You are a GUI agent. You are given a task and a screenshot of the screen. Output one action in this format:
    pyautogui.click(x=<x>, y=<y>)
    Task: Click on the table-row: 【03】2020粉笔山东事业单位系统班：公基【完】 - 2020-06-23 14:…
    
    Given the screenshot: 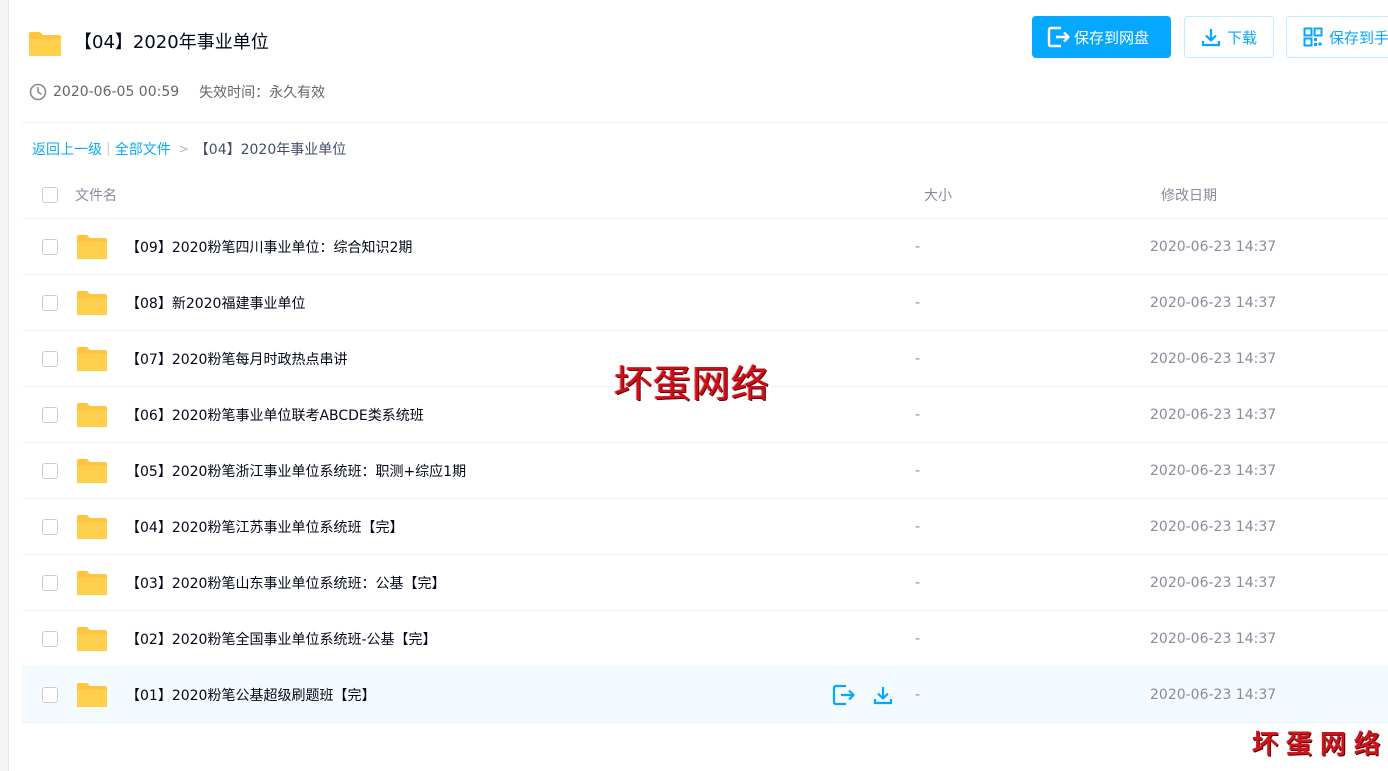 What is the action you would take?
    pyautogui.click(x=705, y=583)
    